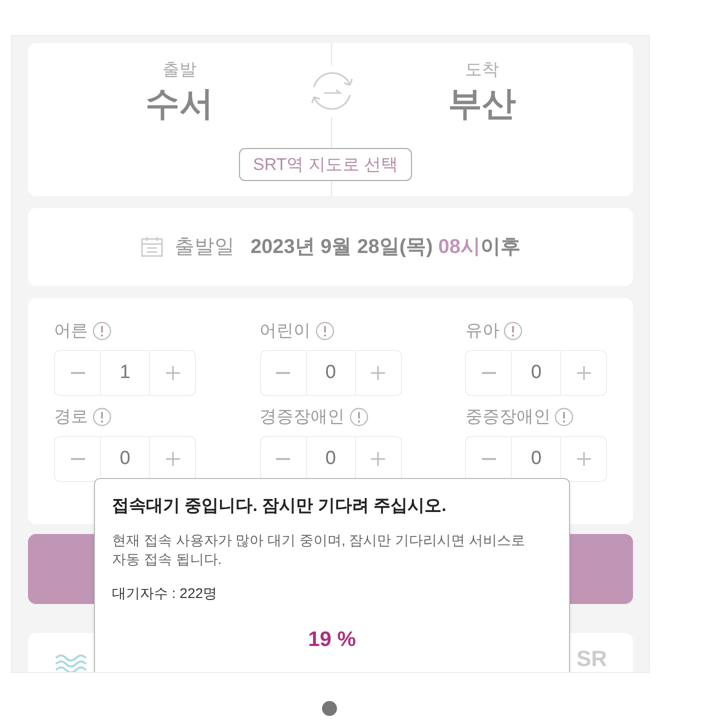 This screenshot has height=720, width=705. Describe the element at coordinates (319, 549) in the screenshot. I see `dialog-message: 현재 접속 사용자가 많아 대기 중이며, 잠시만 기다리시면 서비스로 자동 접속 됩니다.` at that location.